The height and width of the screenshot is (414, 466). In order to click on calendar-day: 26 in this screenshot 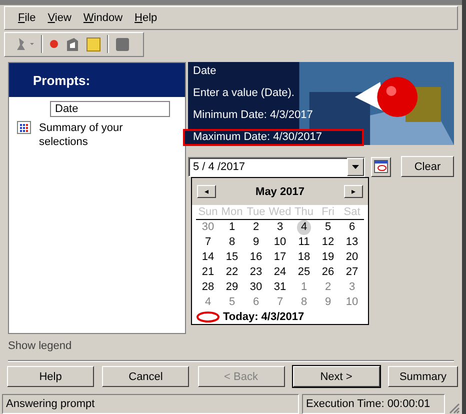, I will do `click(328, 272)`.